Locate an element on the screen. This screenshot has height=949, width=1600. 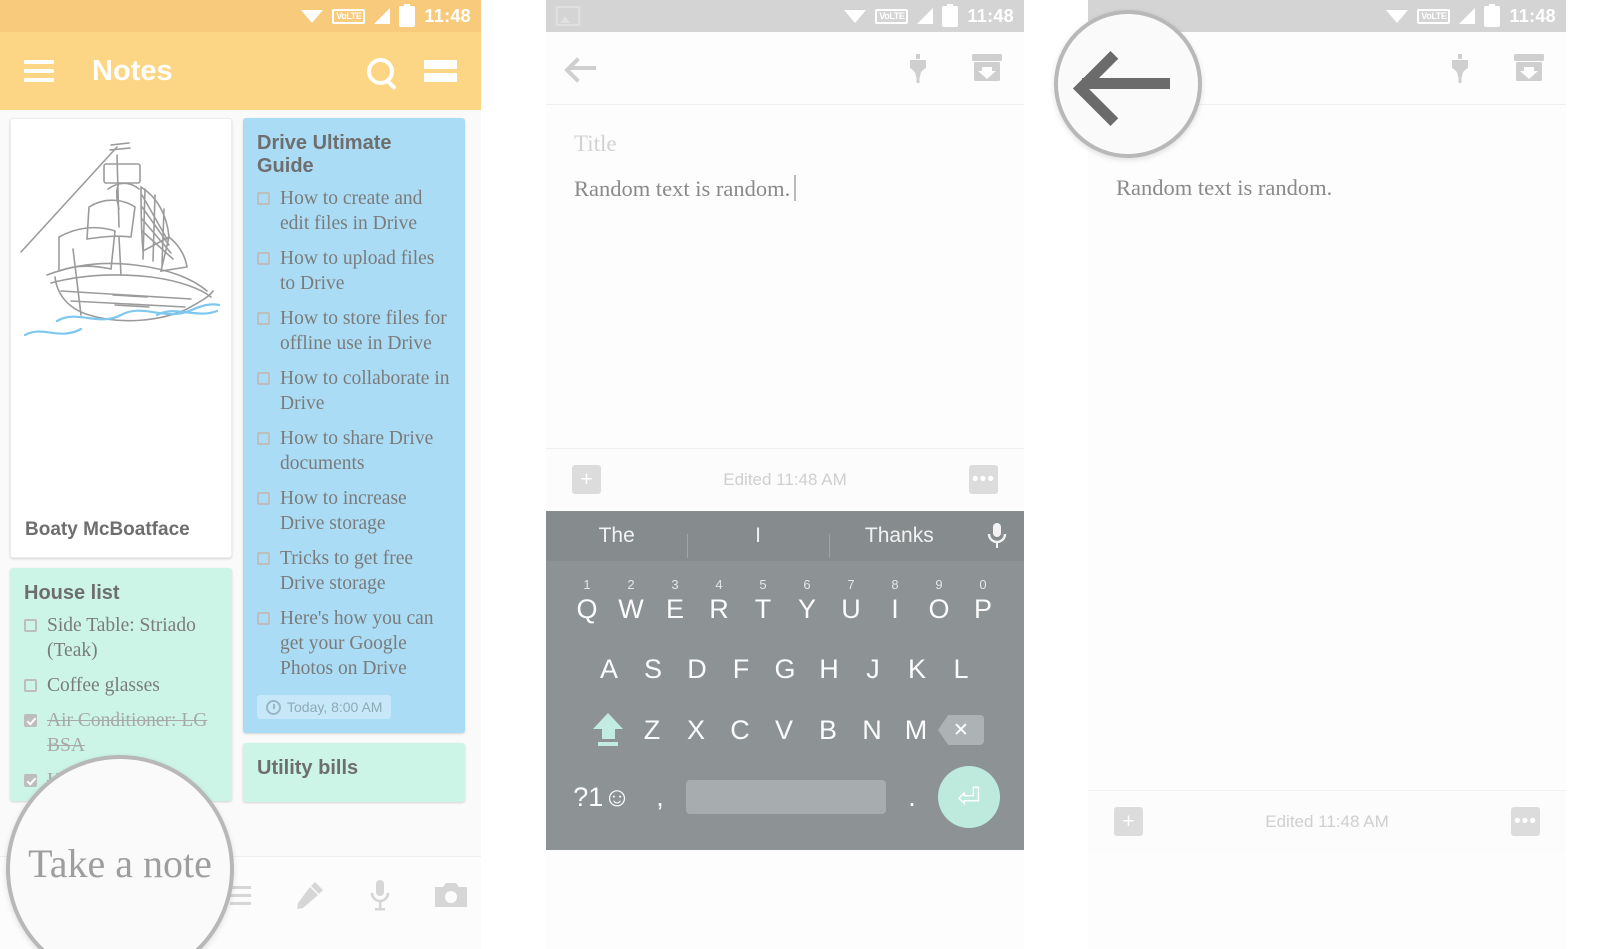
note-title-placeholder: Title is located at coordinates (785, 131).